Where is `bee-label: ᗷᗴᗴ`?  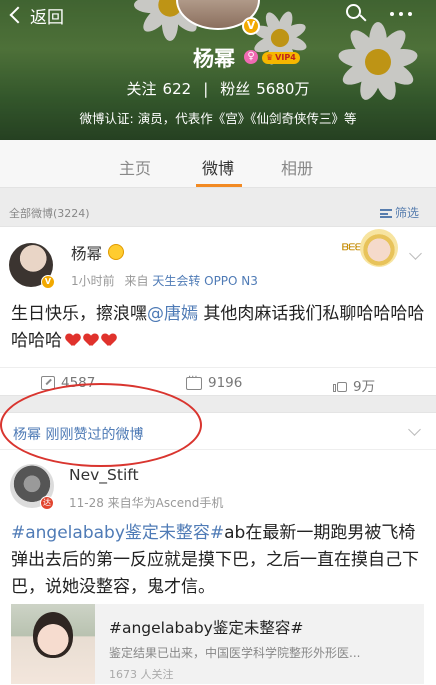 bee-label: ᗷᗴᗴ is located at coordinates (352, 248).